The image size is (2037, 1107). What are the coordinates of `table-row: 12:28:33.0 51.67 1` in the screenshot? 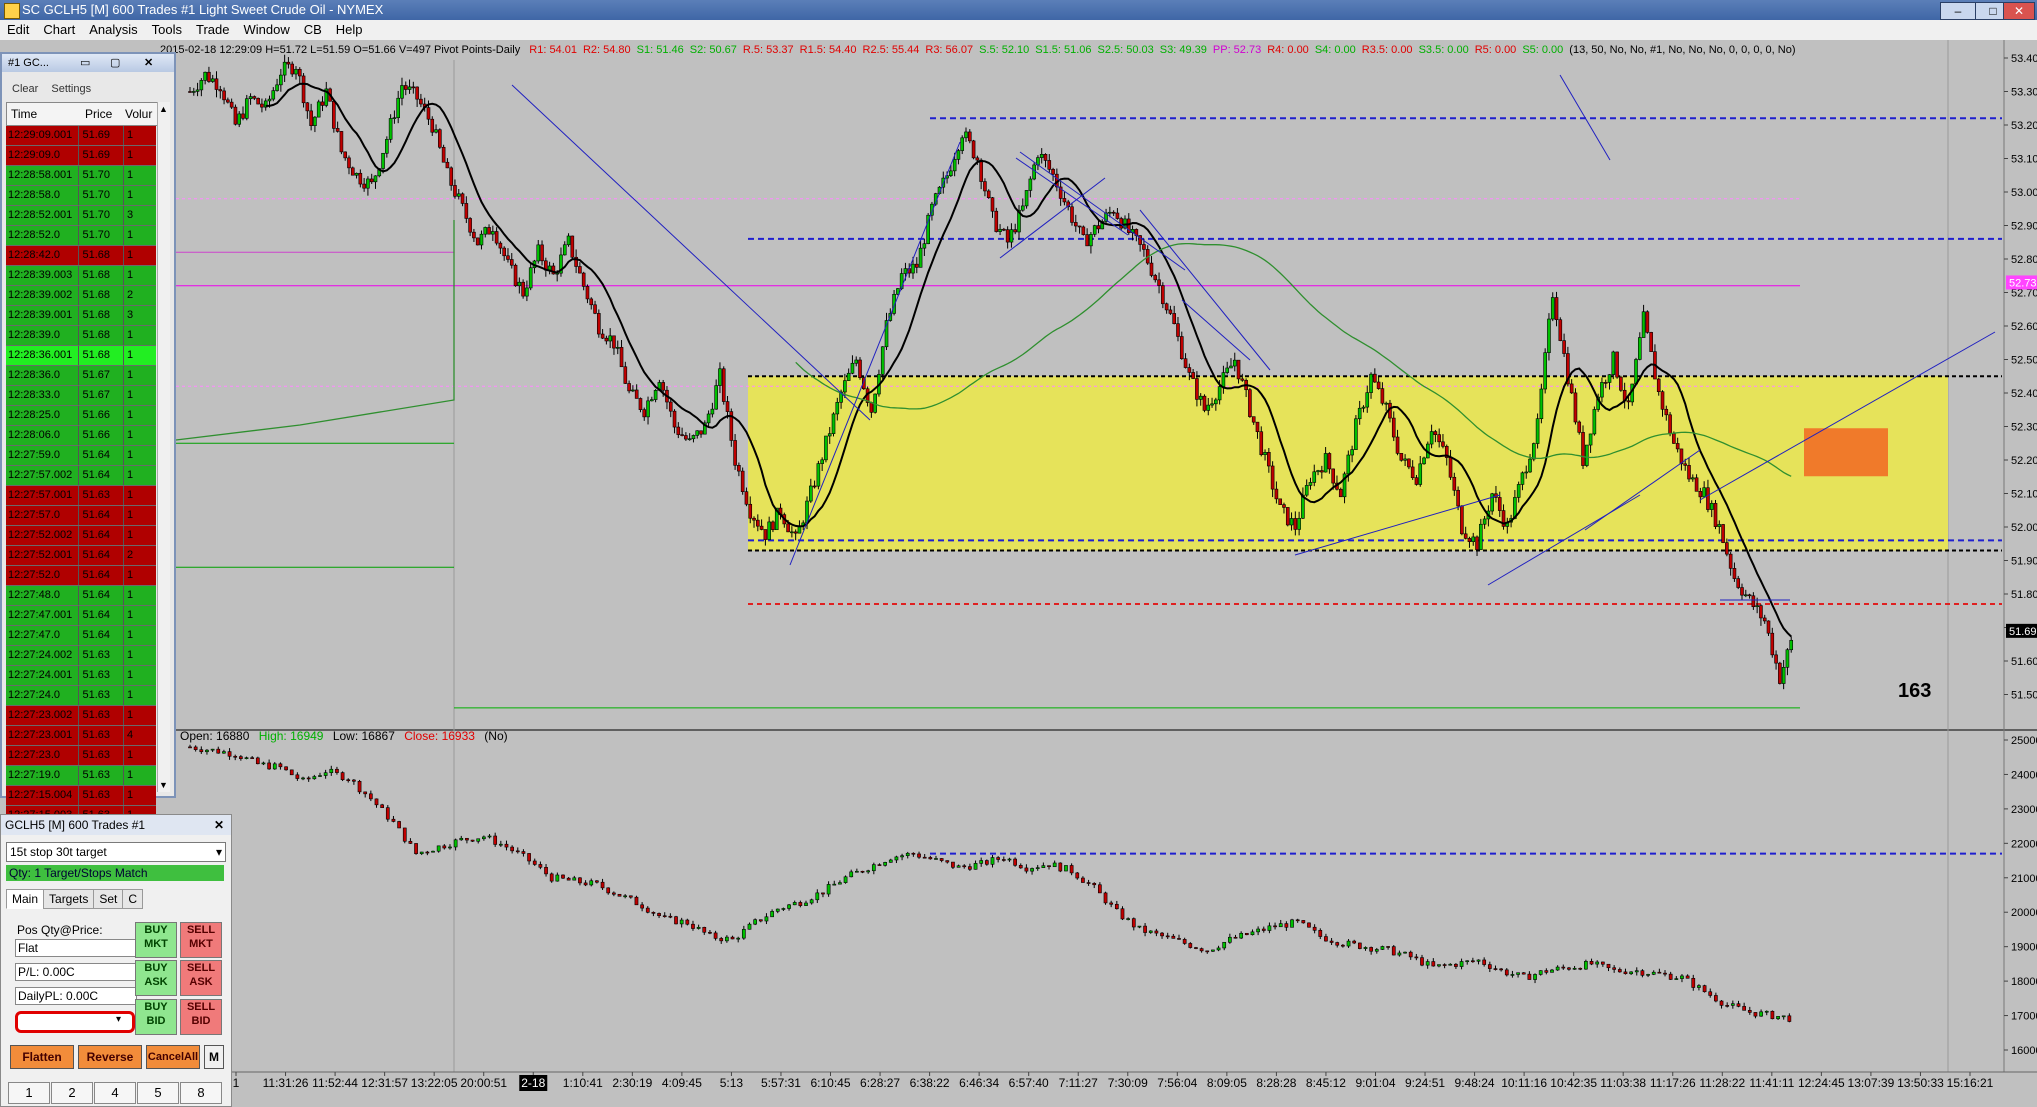 It's located at (81, 396).